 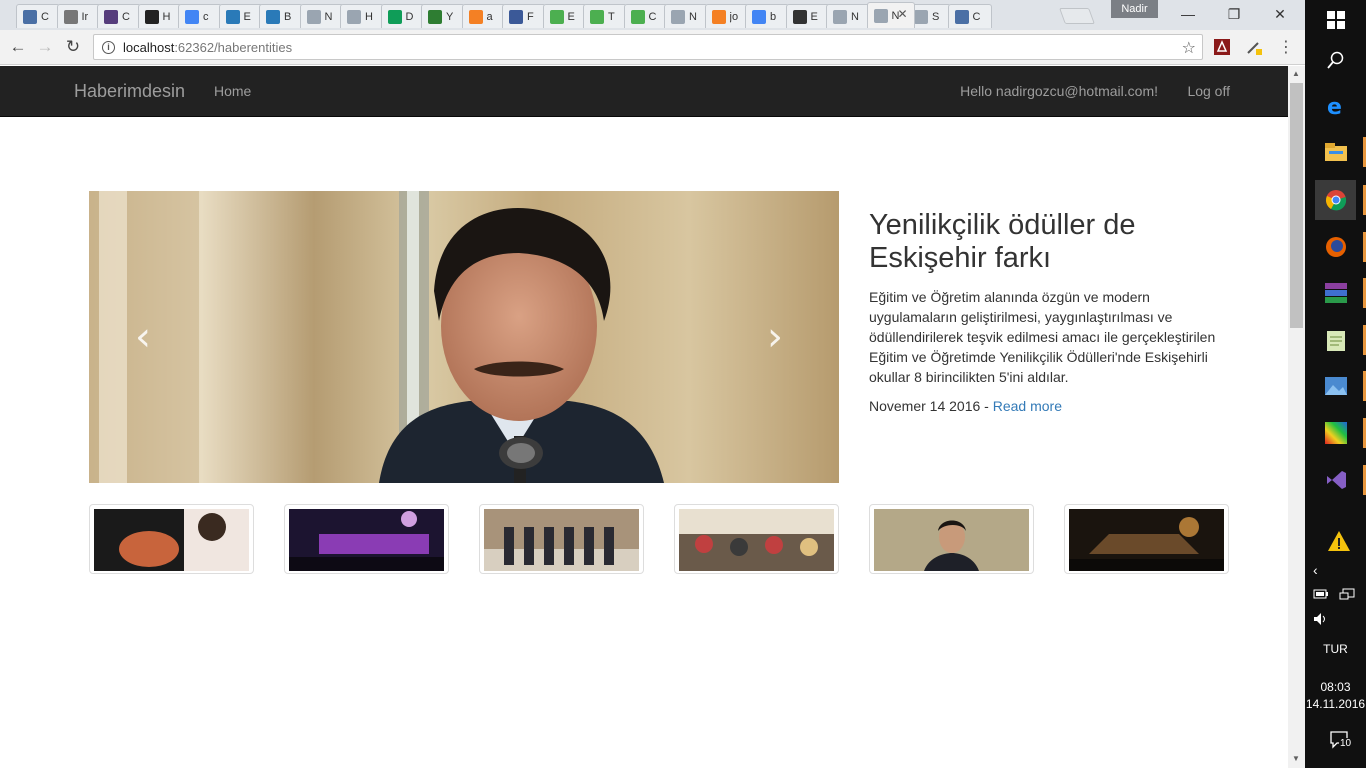 What do you see at coordinates (85, 16) in the screenshot?
I see `browser-tab-title: Ir` at bounding box center [85, 16].